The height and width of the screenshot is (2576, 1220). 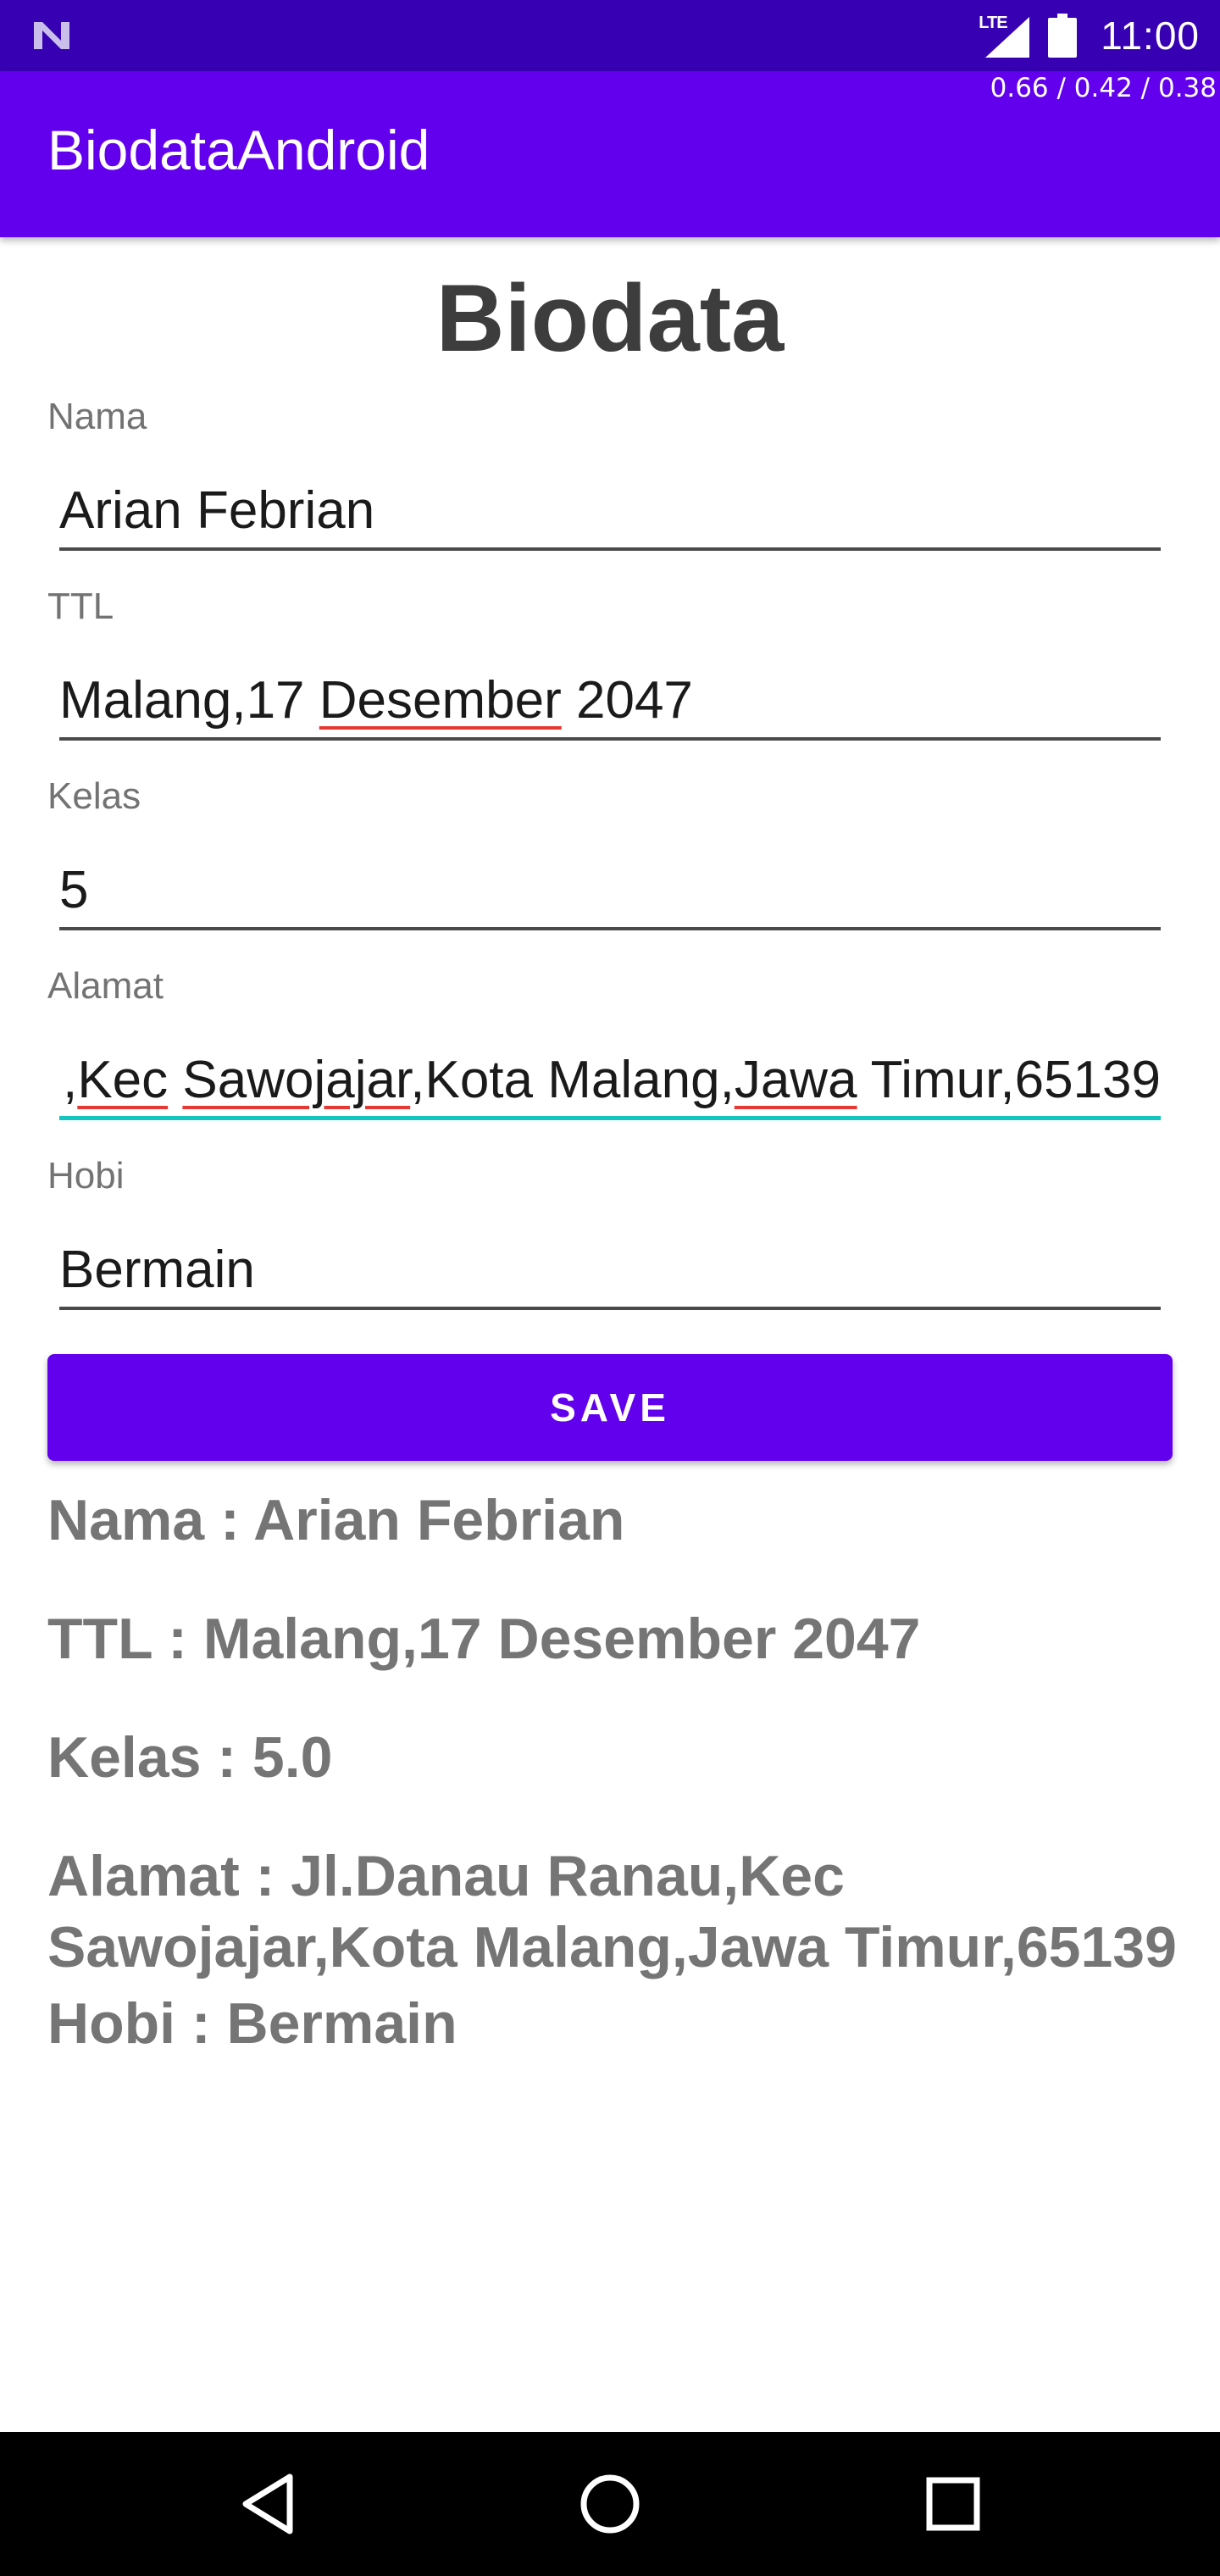 I want to click on page-title: Biodata, so click(x=610, y=318).